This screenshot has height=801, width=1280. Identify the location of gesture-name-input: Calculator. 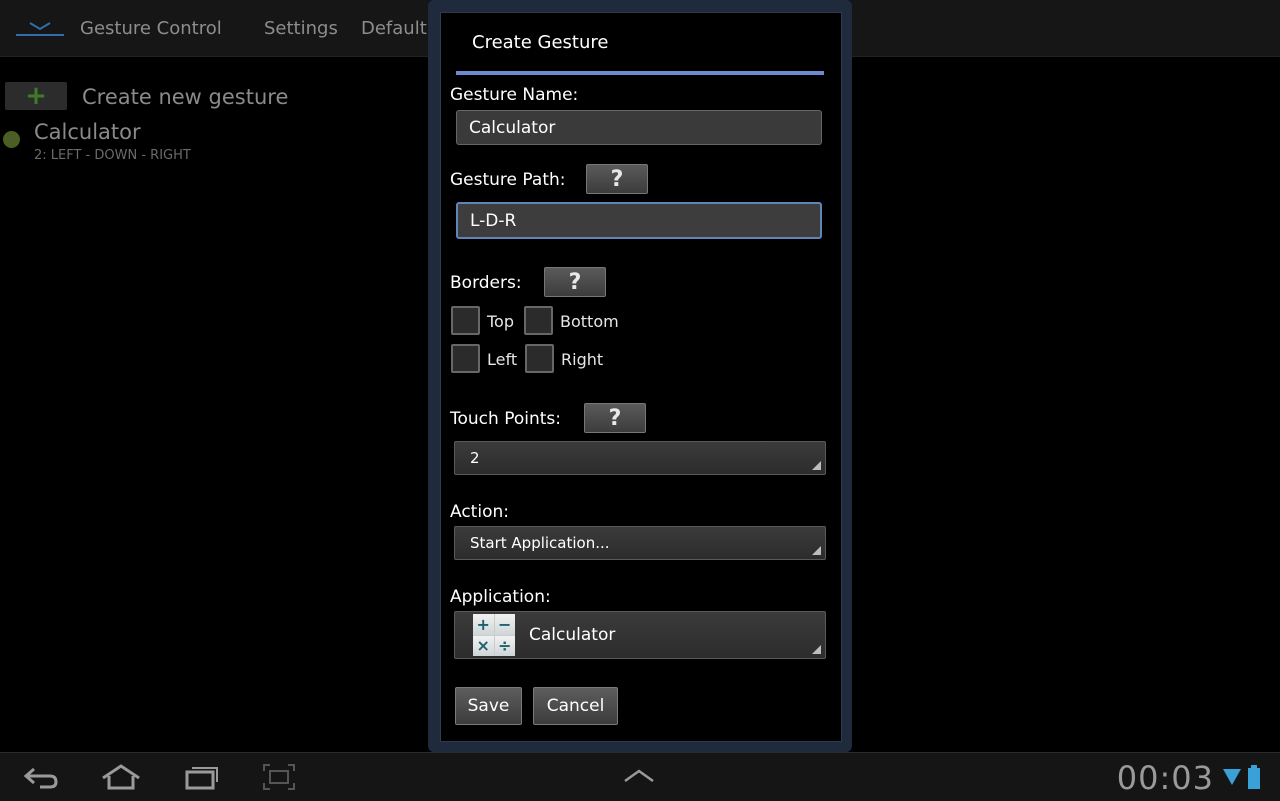
(639, 127).